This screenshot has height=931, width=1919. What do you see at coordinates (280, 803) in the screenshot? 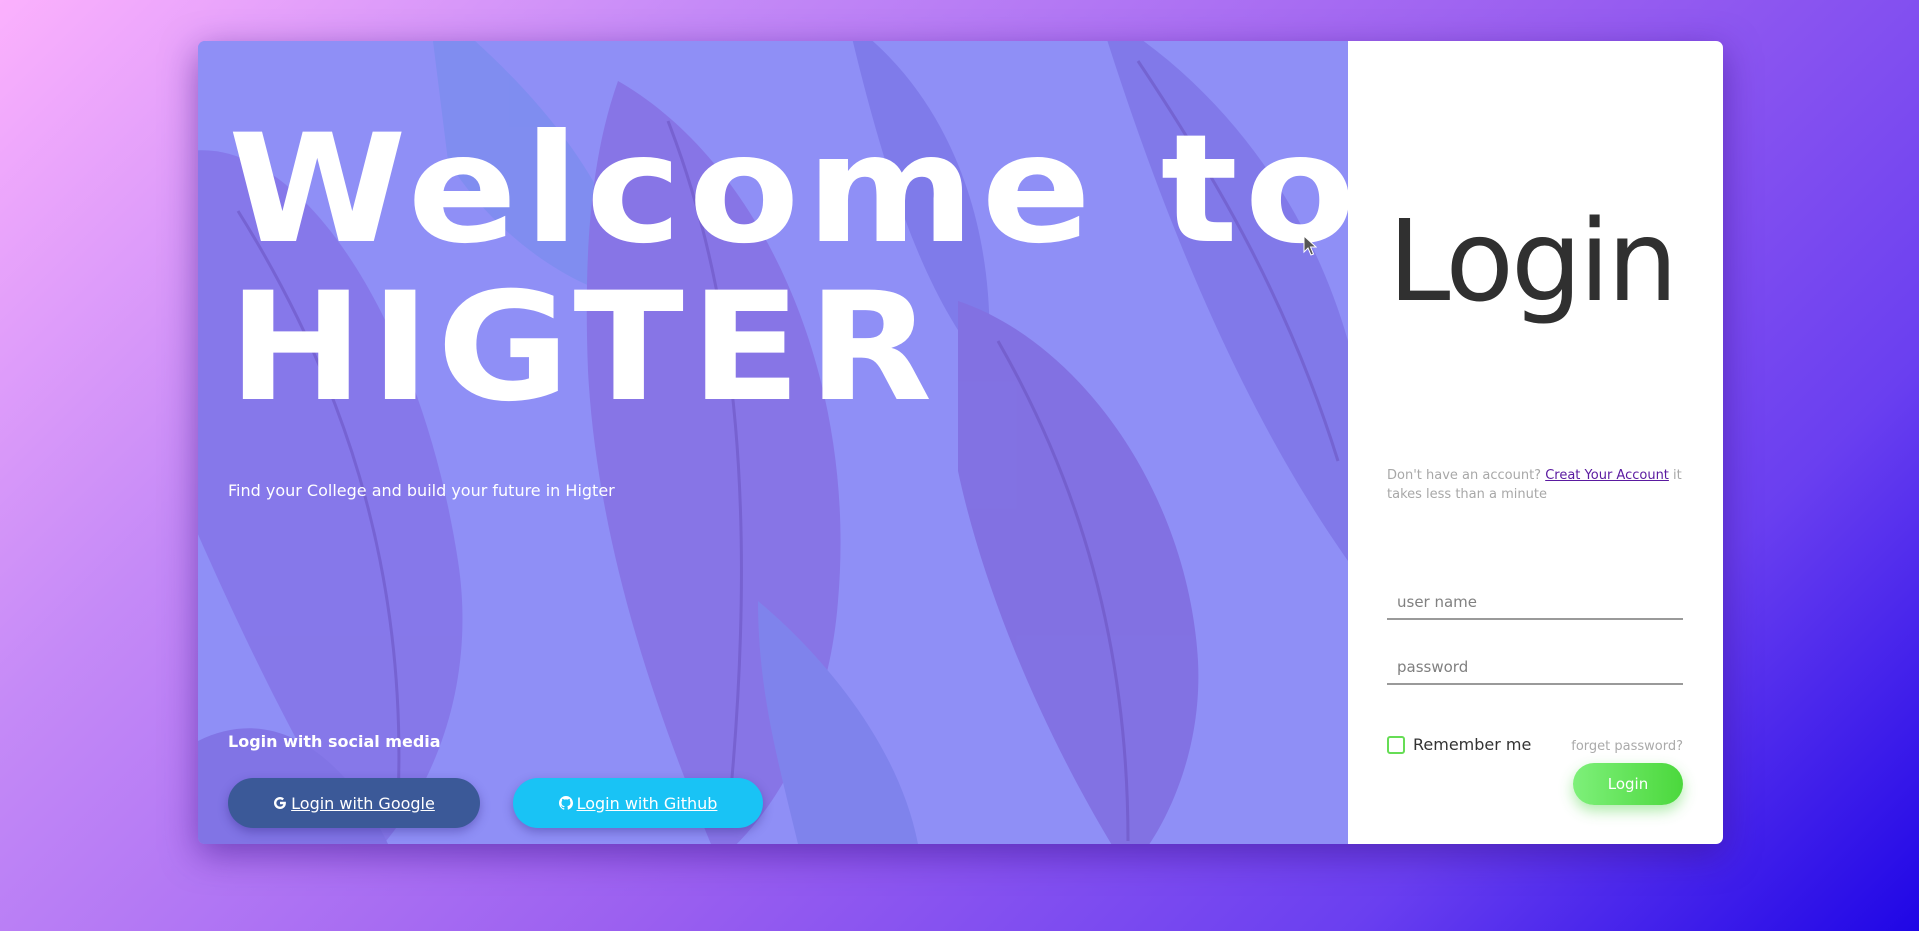
I see `google-icon` at bounding box center [280, 803].